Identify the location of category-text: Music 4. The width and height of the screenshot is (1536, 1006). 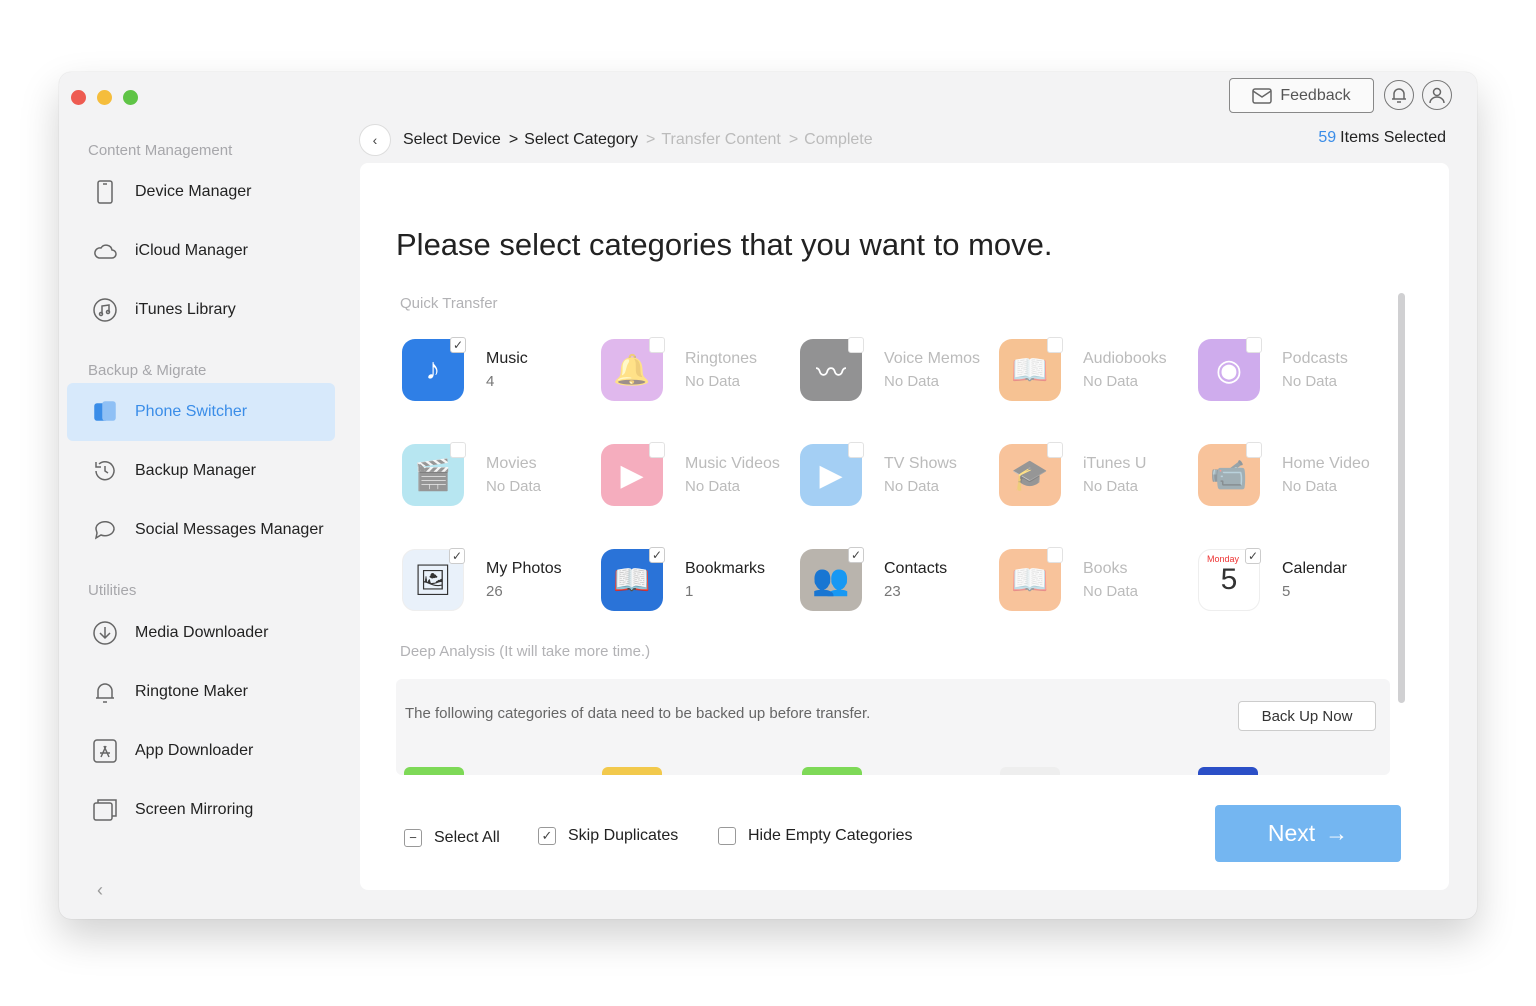
(507, 370).